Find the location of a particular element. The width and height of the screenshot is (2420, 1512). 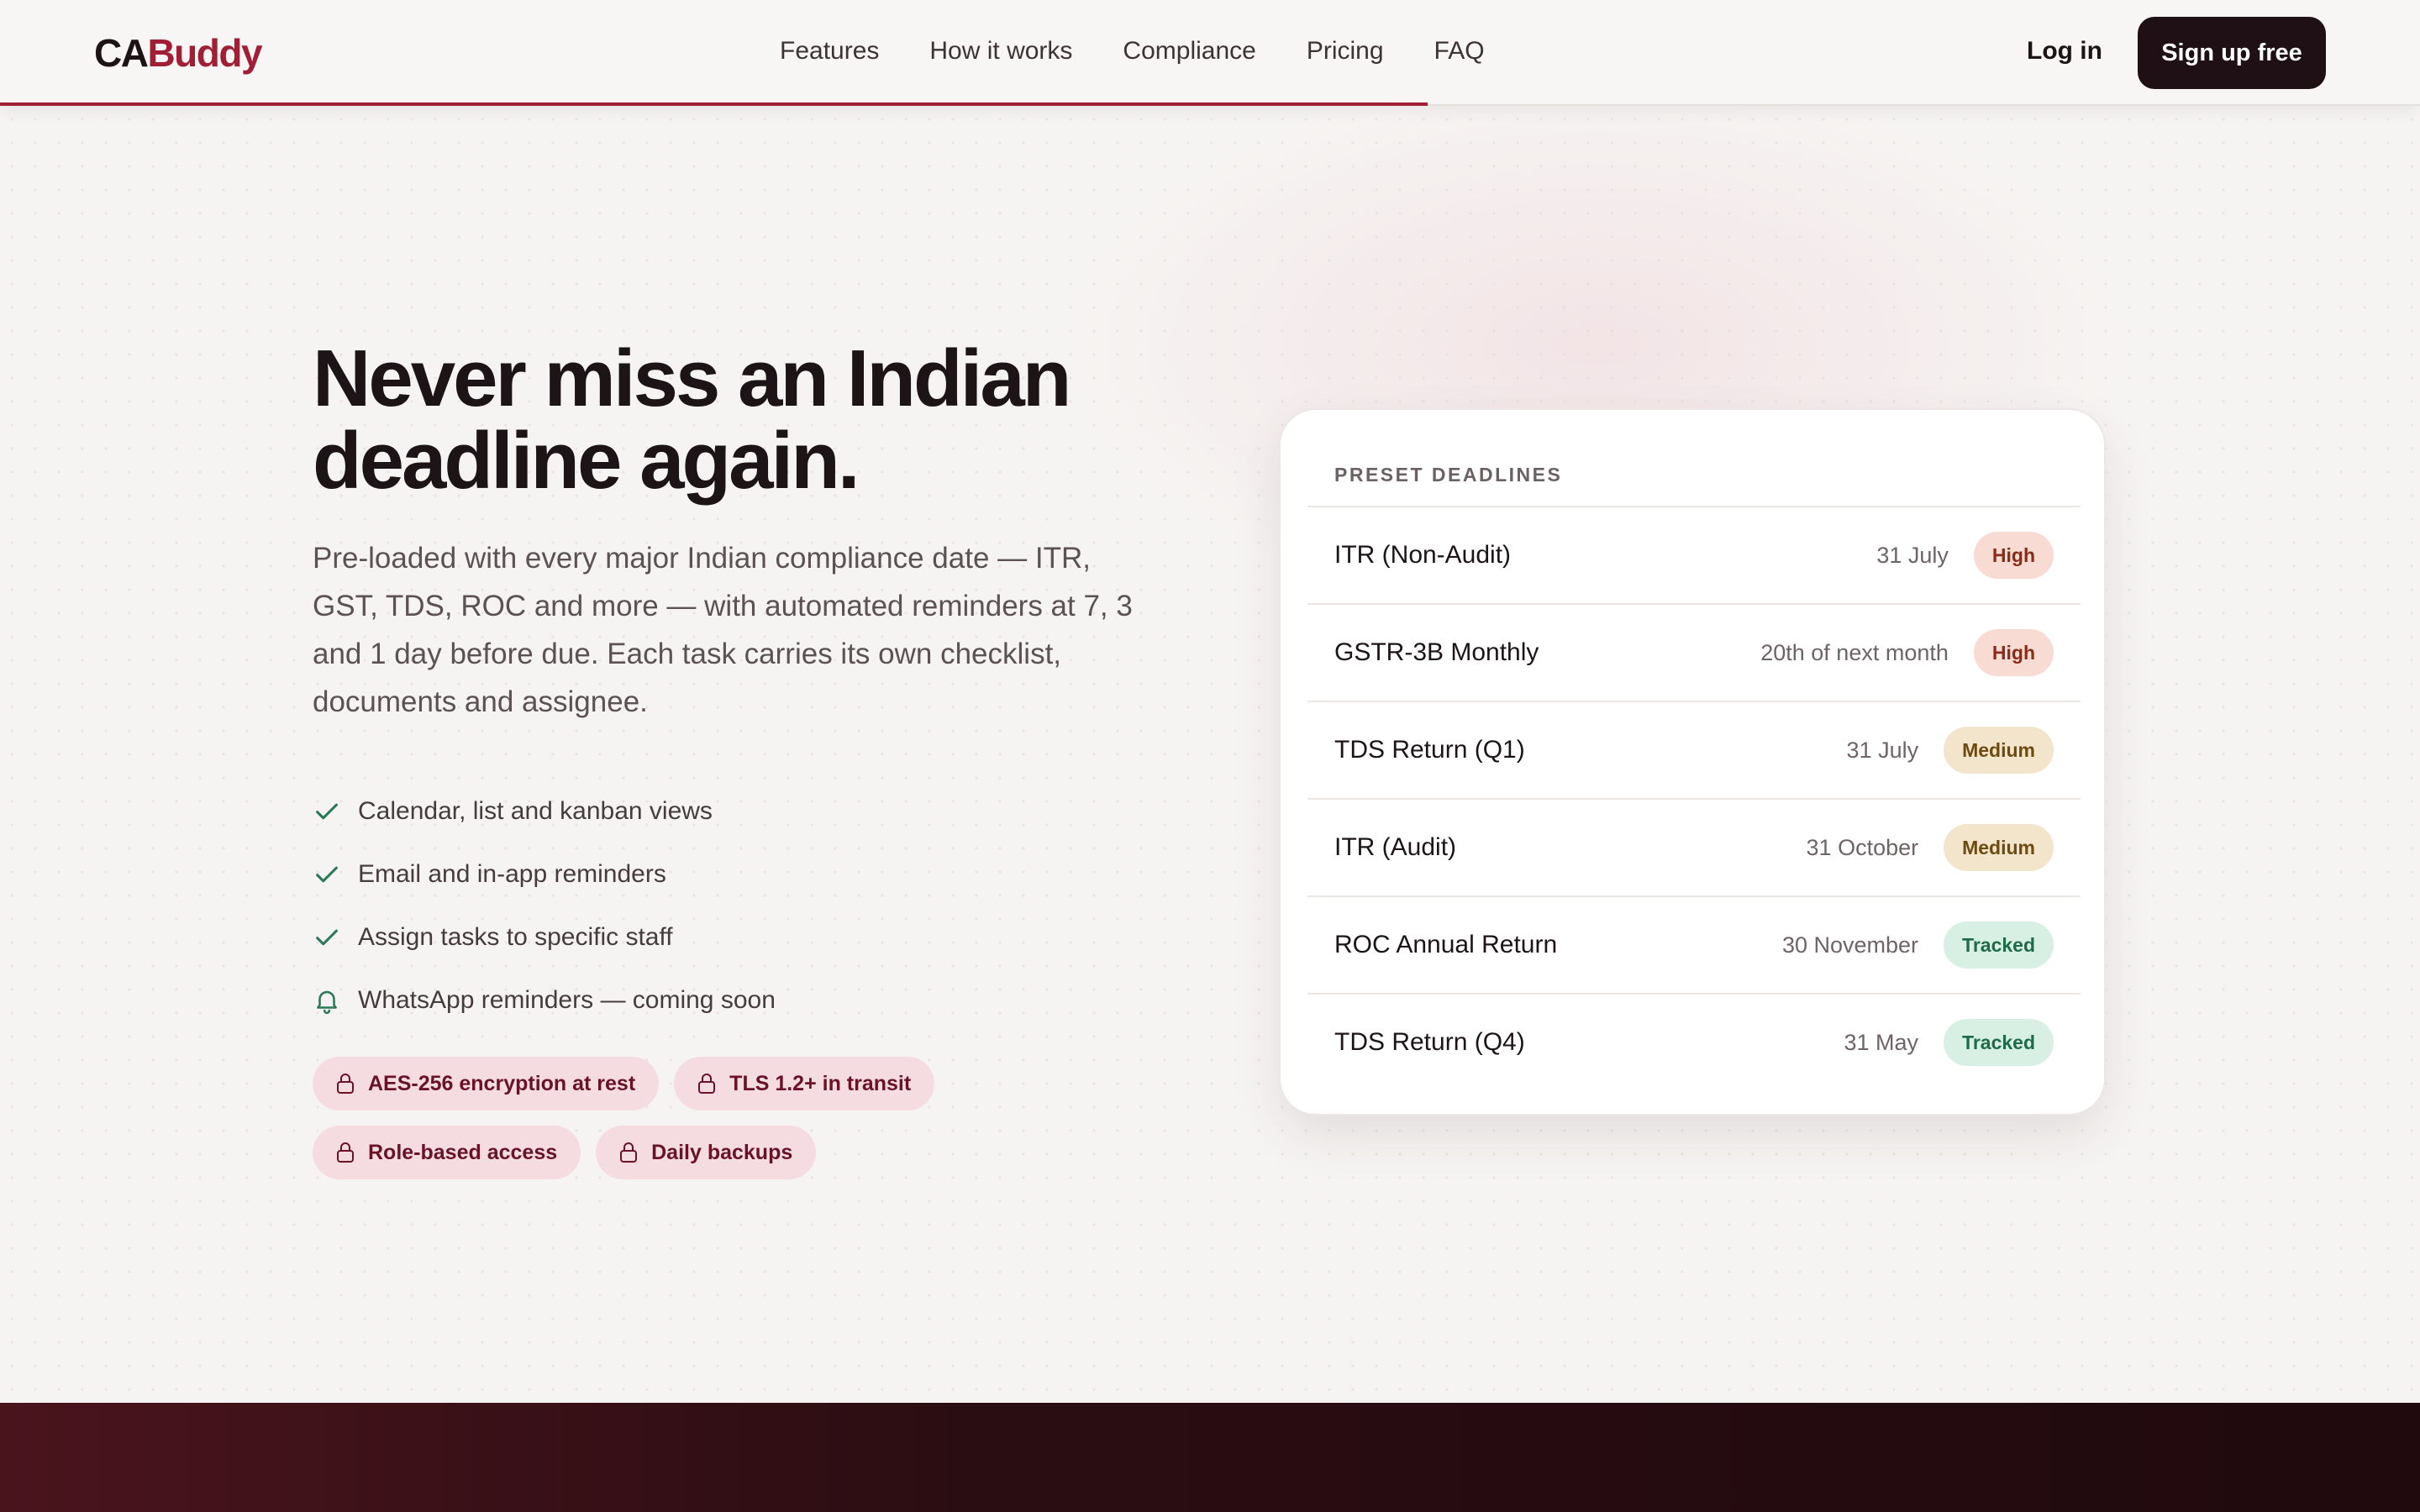

security-chip: TLS 1.2+ in transit is located at coordinates (804, 1083).